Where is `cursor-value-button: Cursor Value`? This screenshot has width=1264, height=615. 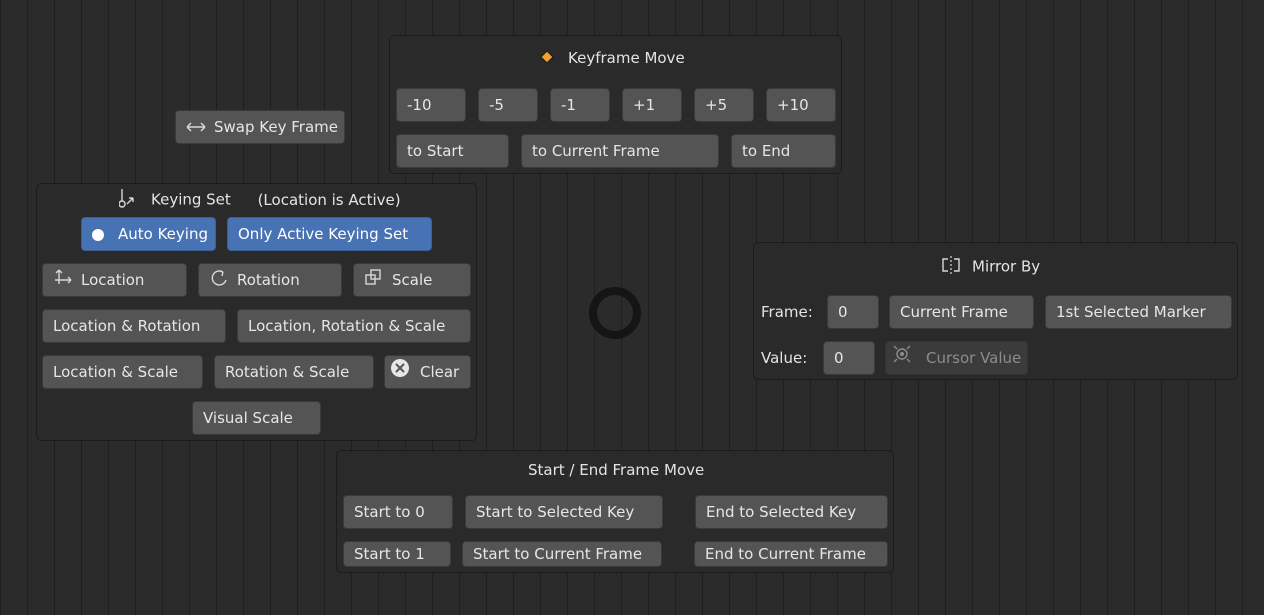 cursor-value-button: Cursor Value is located at coordinates (956, 358).